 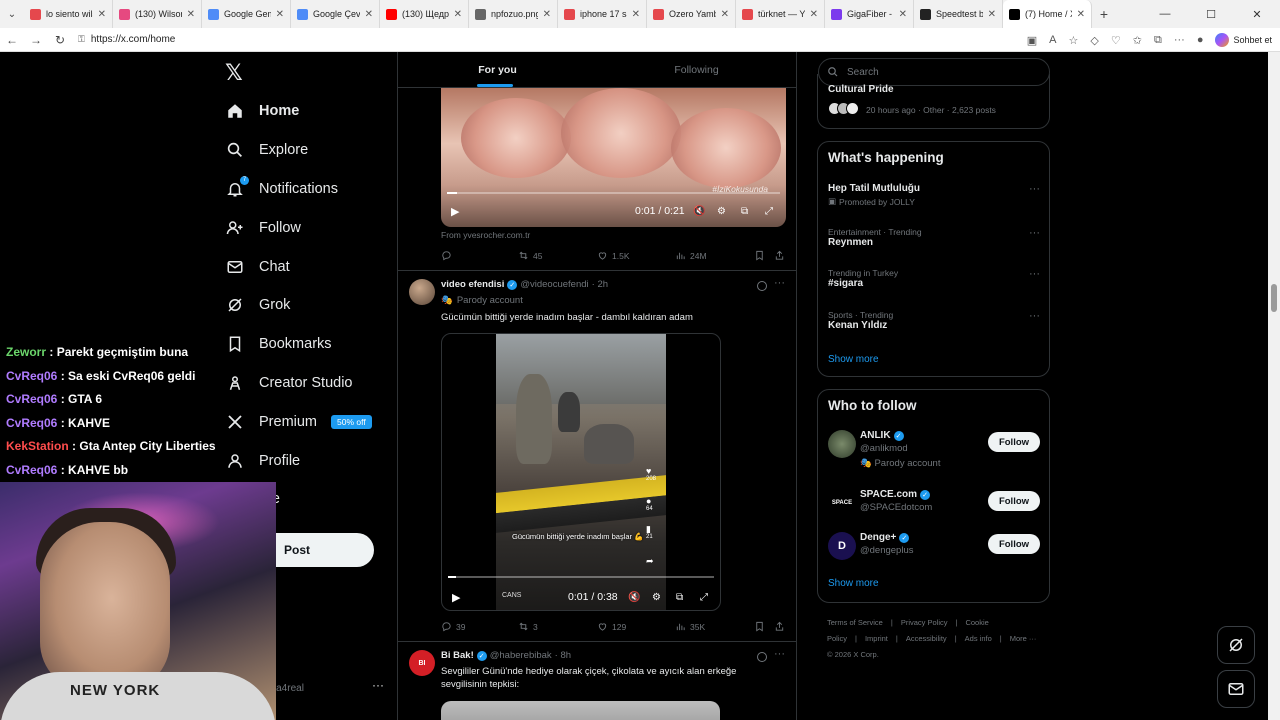 What do you see at coordinates (530, 255) in the screenshot?
I see `repost-button: 45` at bounding box center [530, 255].